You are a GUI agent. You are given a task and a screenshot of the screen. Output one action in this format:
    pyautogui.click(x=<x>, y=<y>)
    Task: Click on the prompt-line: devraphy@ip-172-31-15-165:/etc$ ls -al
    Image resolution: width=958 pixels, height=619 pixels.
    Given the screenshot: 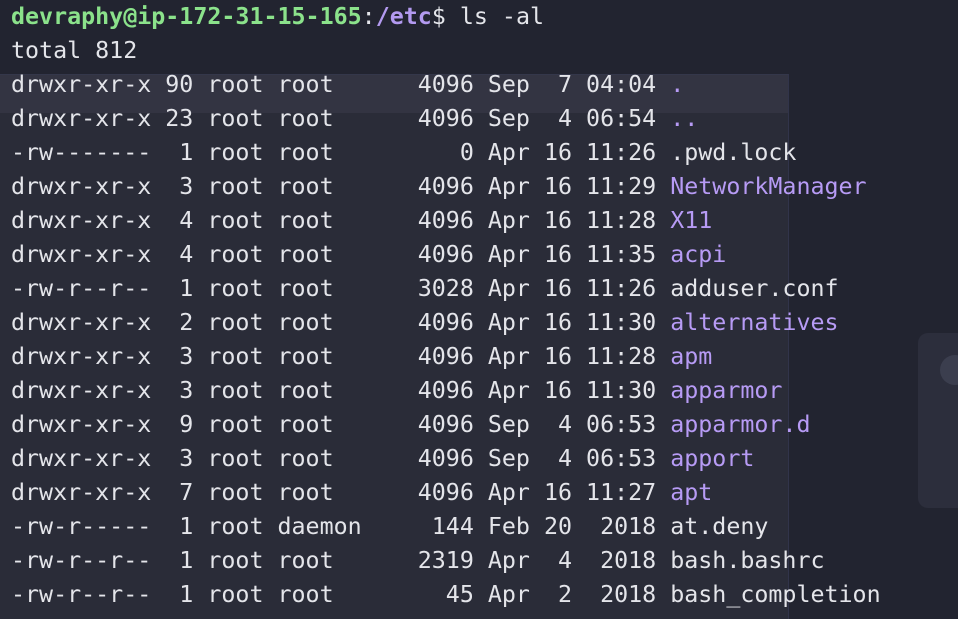 What is the action you would take?
    pyautogui.click(x=484, y=17)
    